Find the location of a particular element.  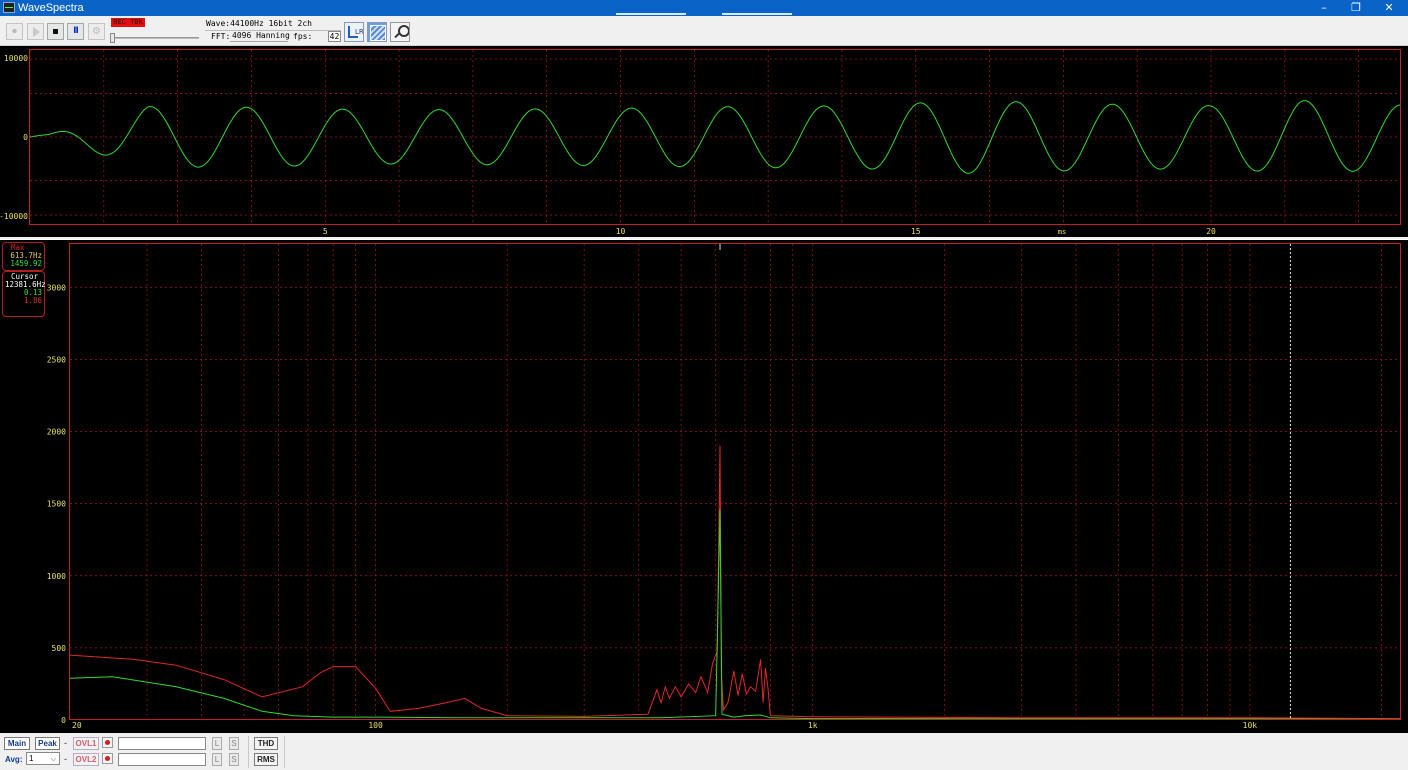

rms-button: RMS is located at coordinates (266, 759).